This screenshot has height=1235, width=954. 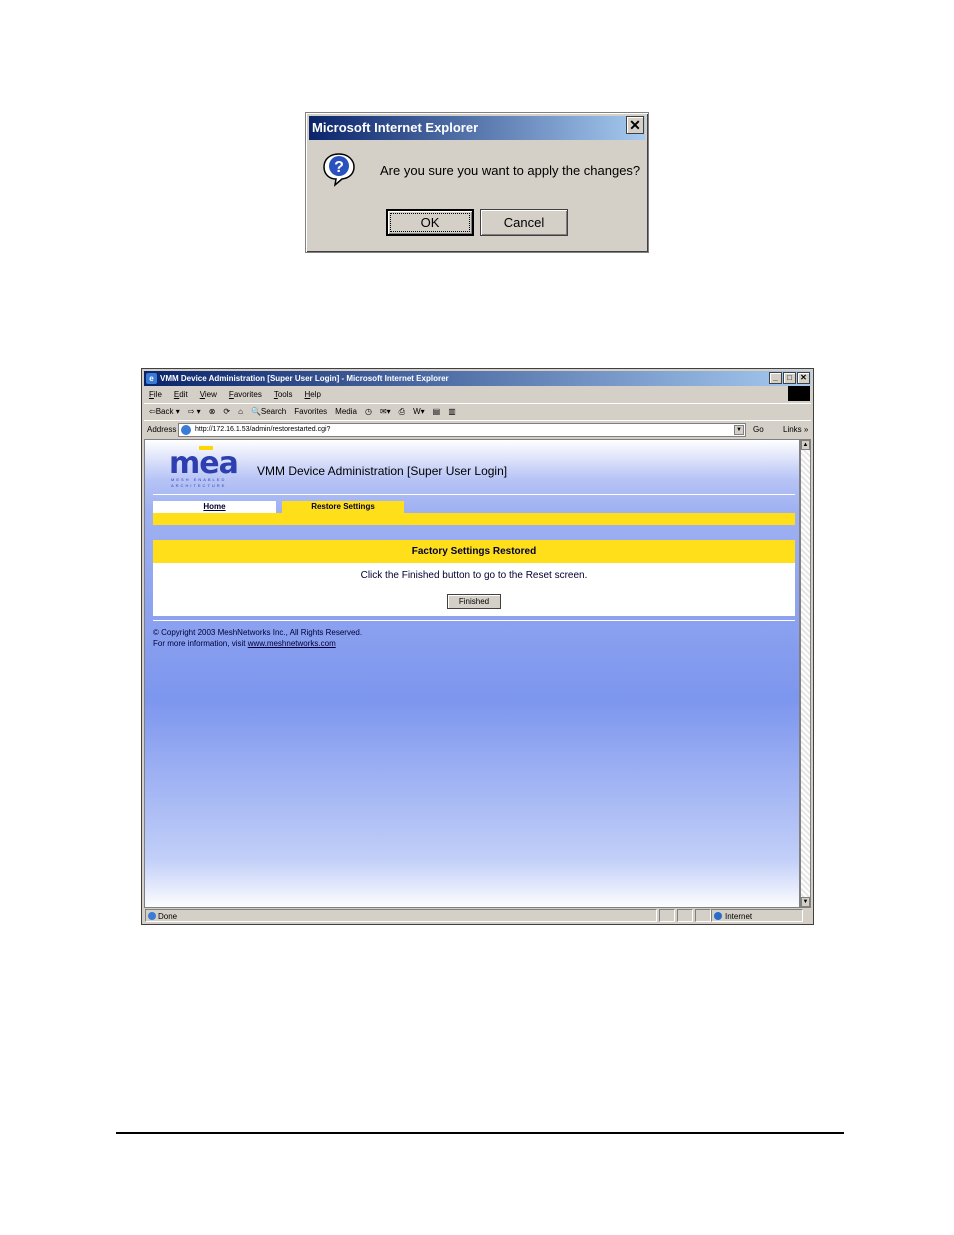 I want to click on dialog-title: Microsoft Internet Explorer, so click(x=477, y=128).